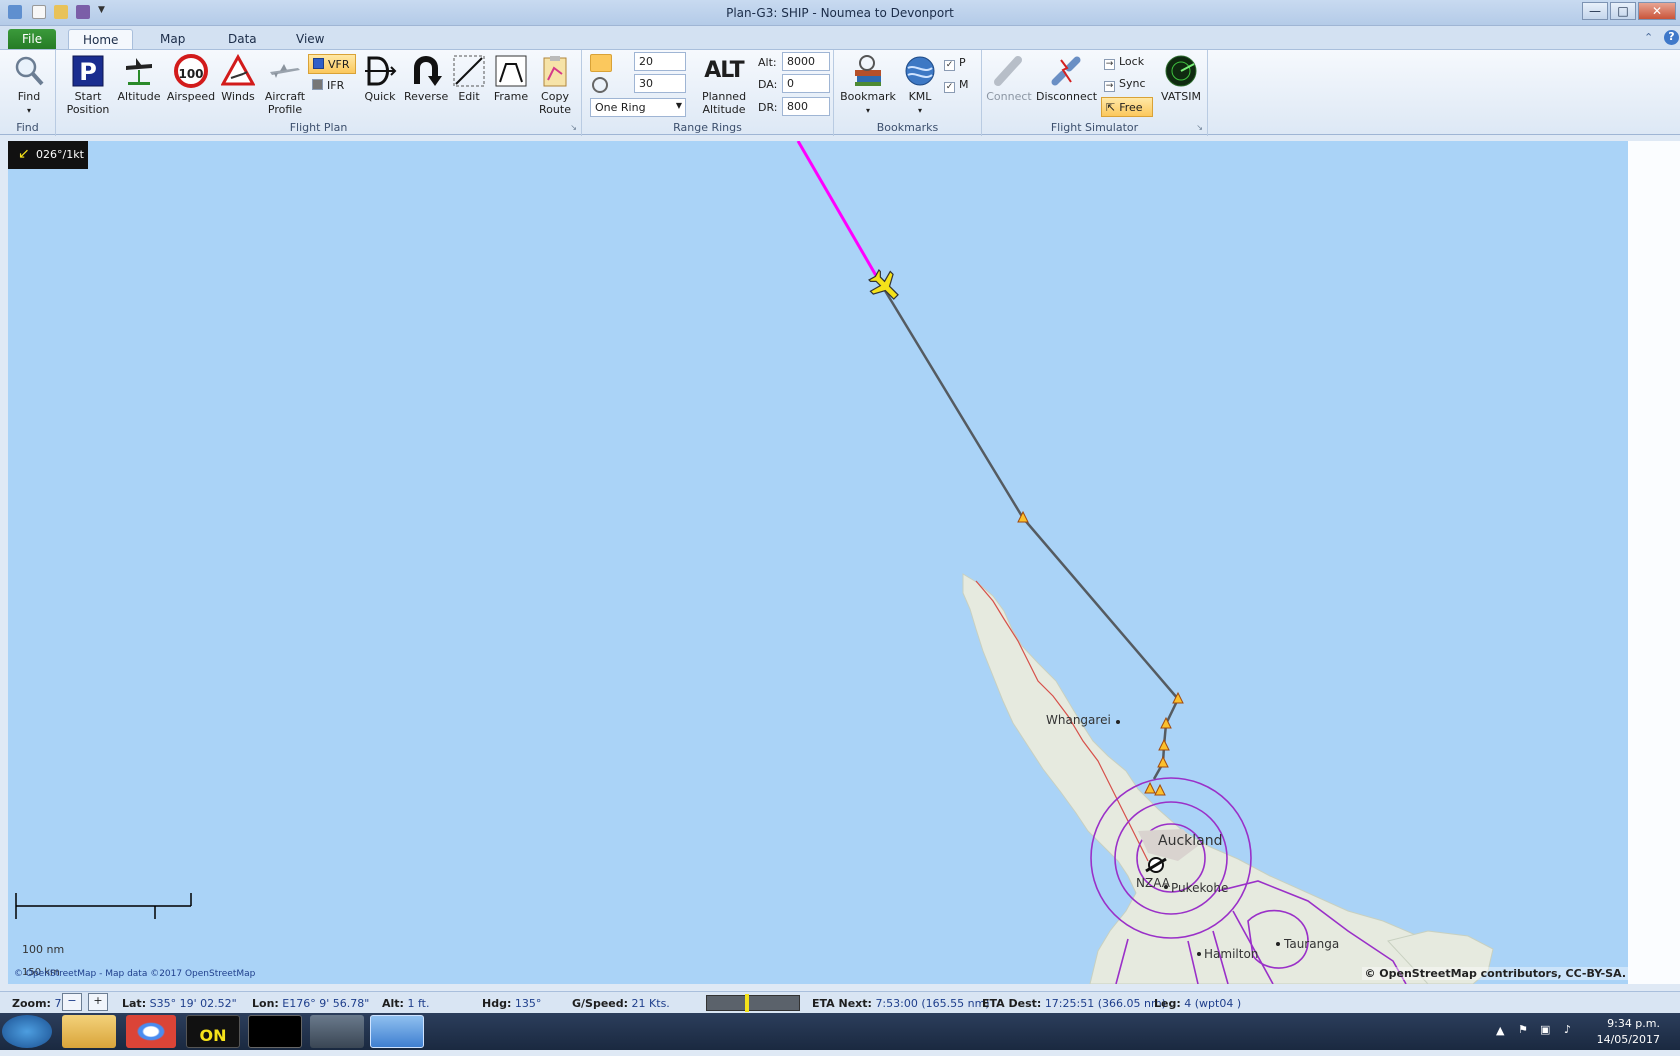 This screenshot has width=1680, height=1056. What do you see at coordinates (1523, 1029) in the screenshot?
I see `action-center-icon: ⚑` at bounding box center [1523, 1029].